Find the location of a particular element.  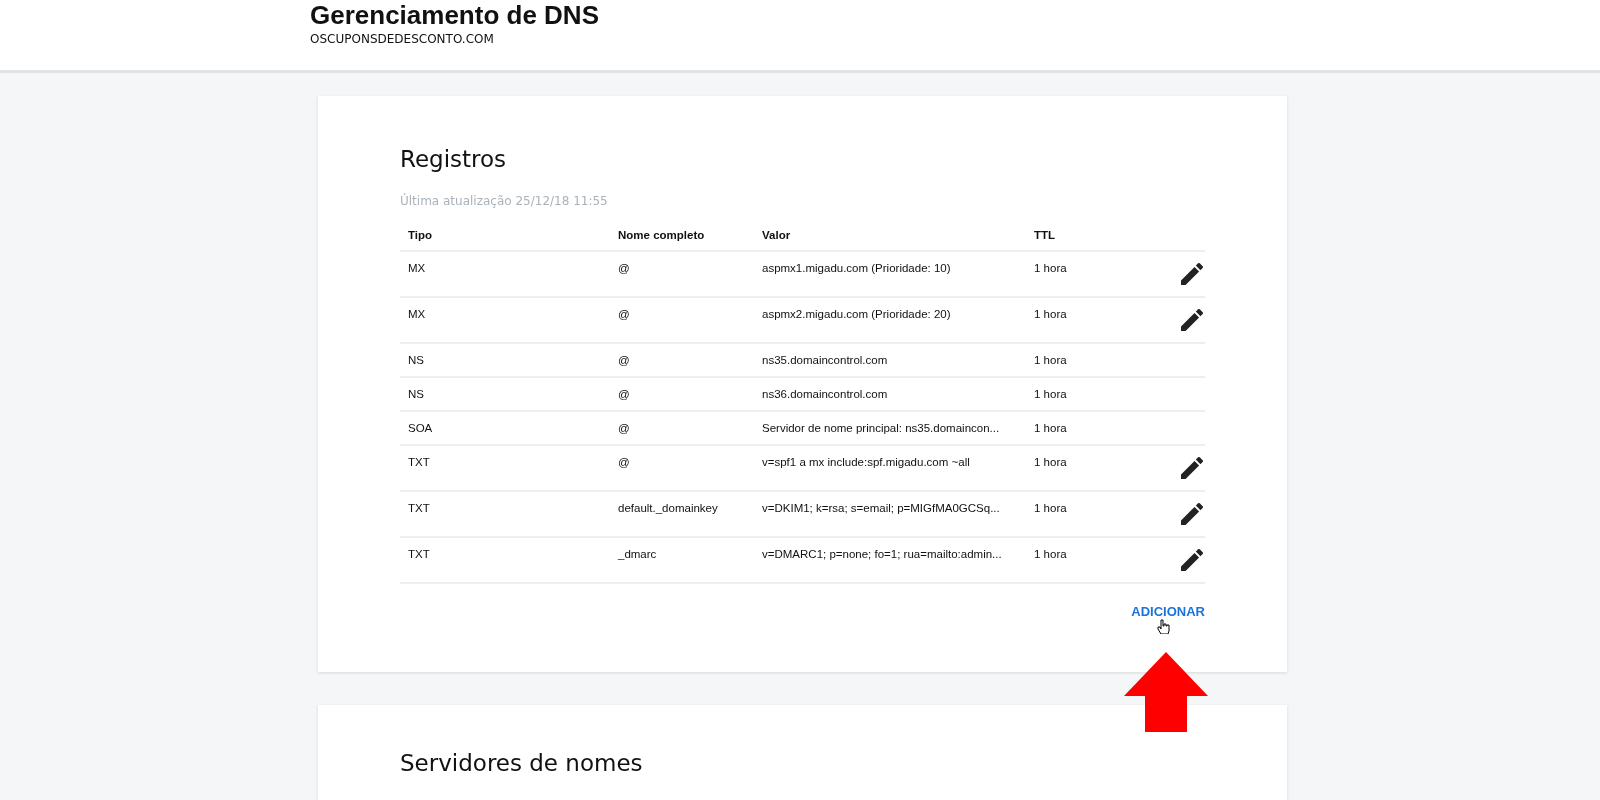

section-title: Servidores de nomes is located at coordinates (522, 763).